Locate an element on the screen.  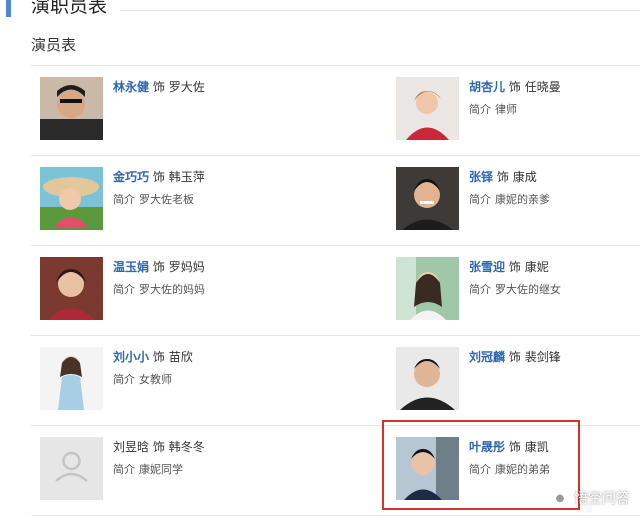
actor-name-link: 张雪迎 is located at coordinates (487, 267).